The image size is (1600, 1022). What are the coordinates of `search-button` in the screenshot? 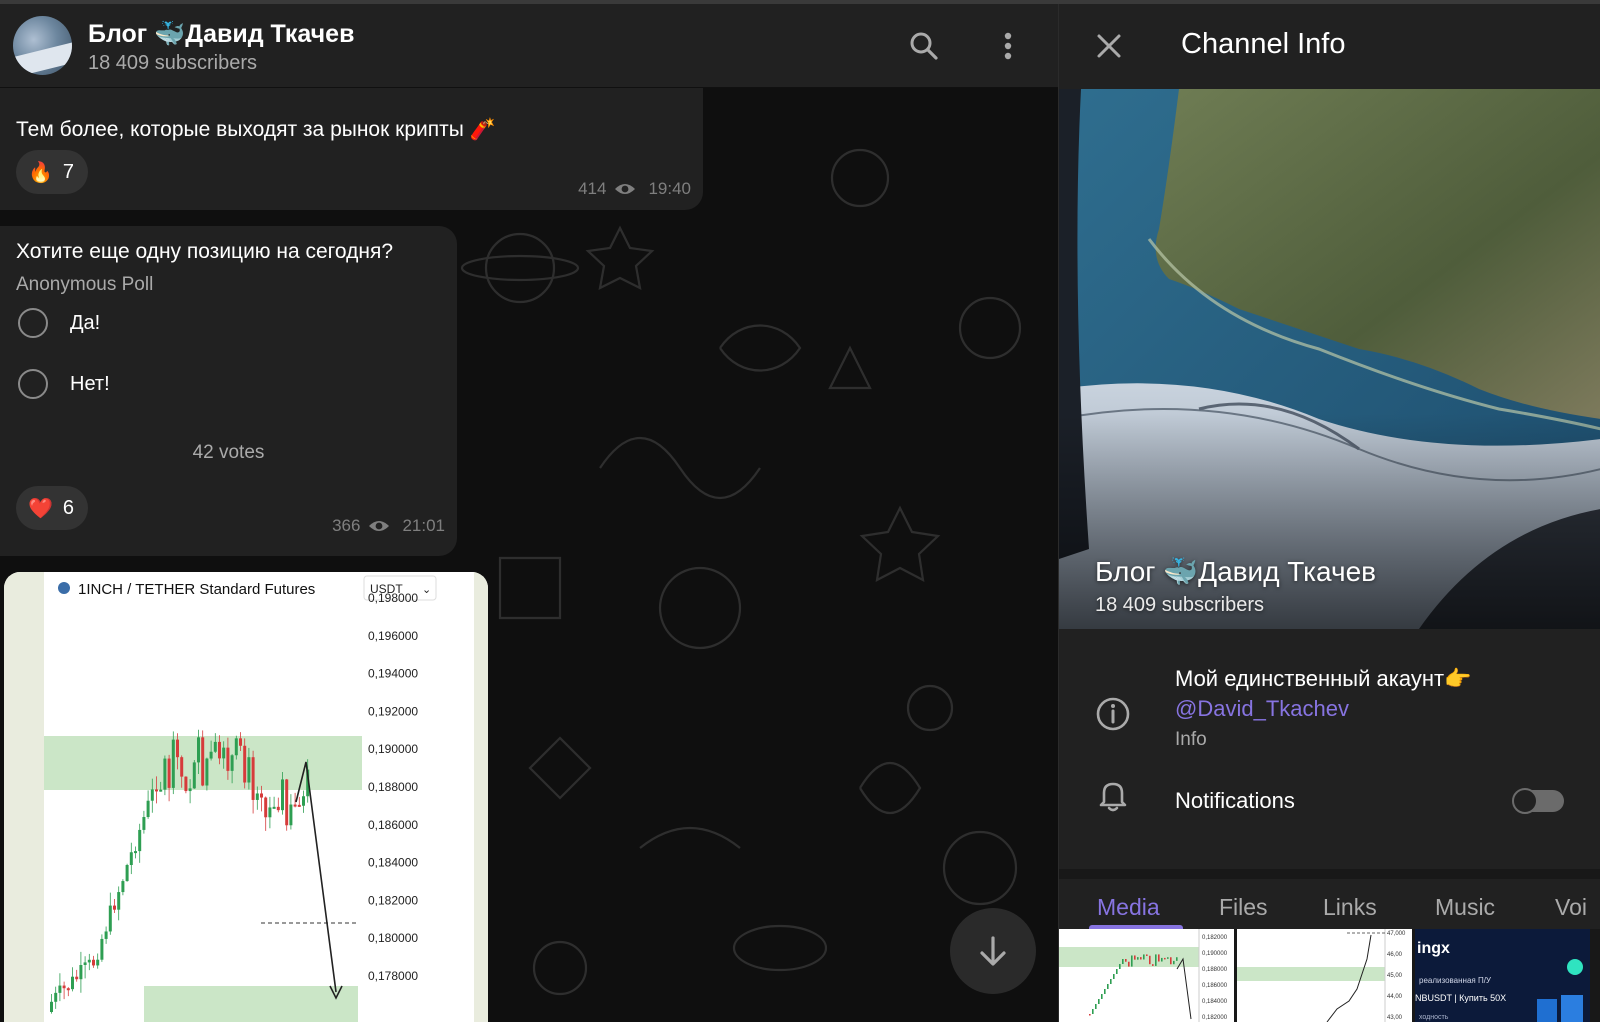 It's located at (924, 46).